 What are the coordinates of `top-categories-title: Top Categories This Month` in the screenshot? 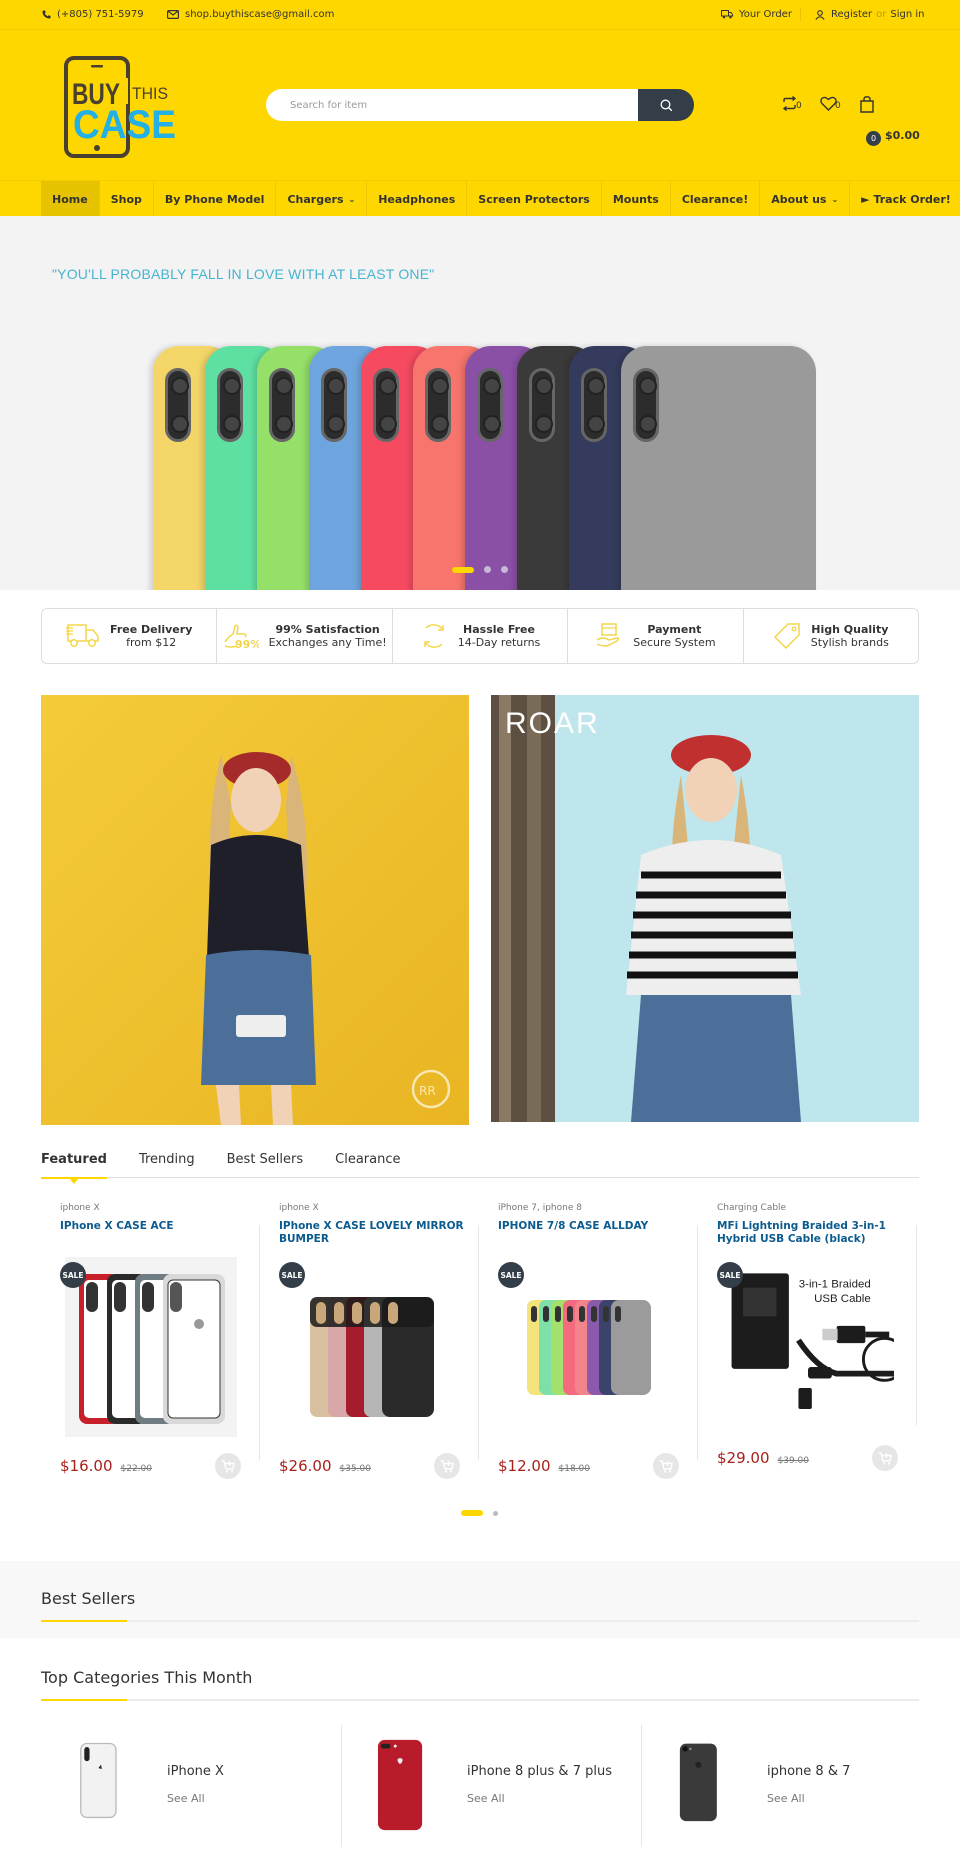 It's located at (147, 1677).